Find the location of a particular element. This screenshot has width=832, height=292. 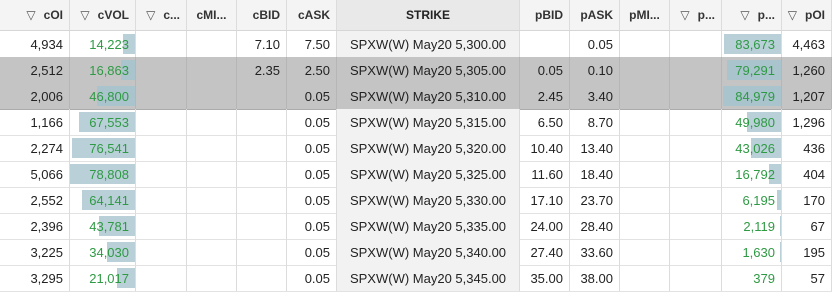

col-pvol-cell: 79,291 is located at coordinates (752, 70).